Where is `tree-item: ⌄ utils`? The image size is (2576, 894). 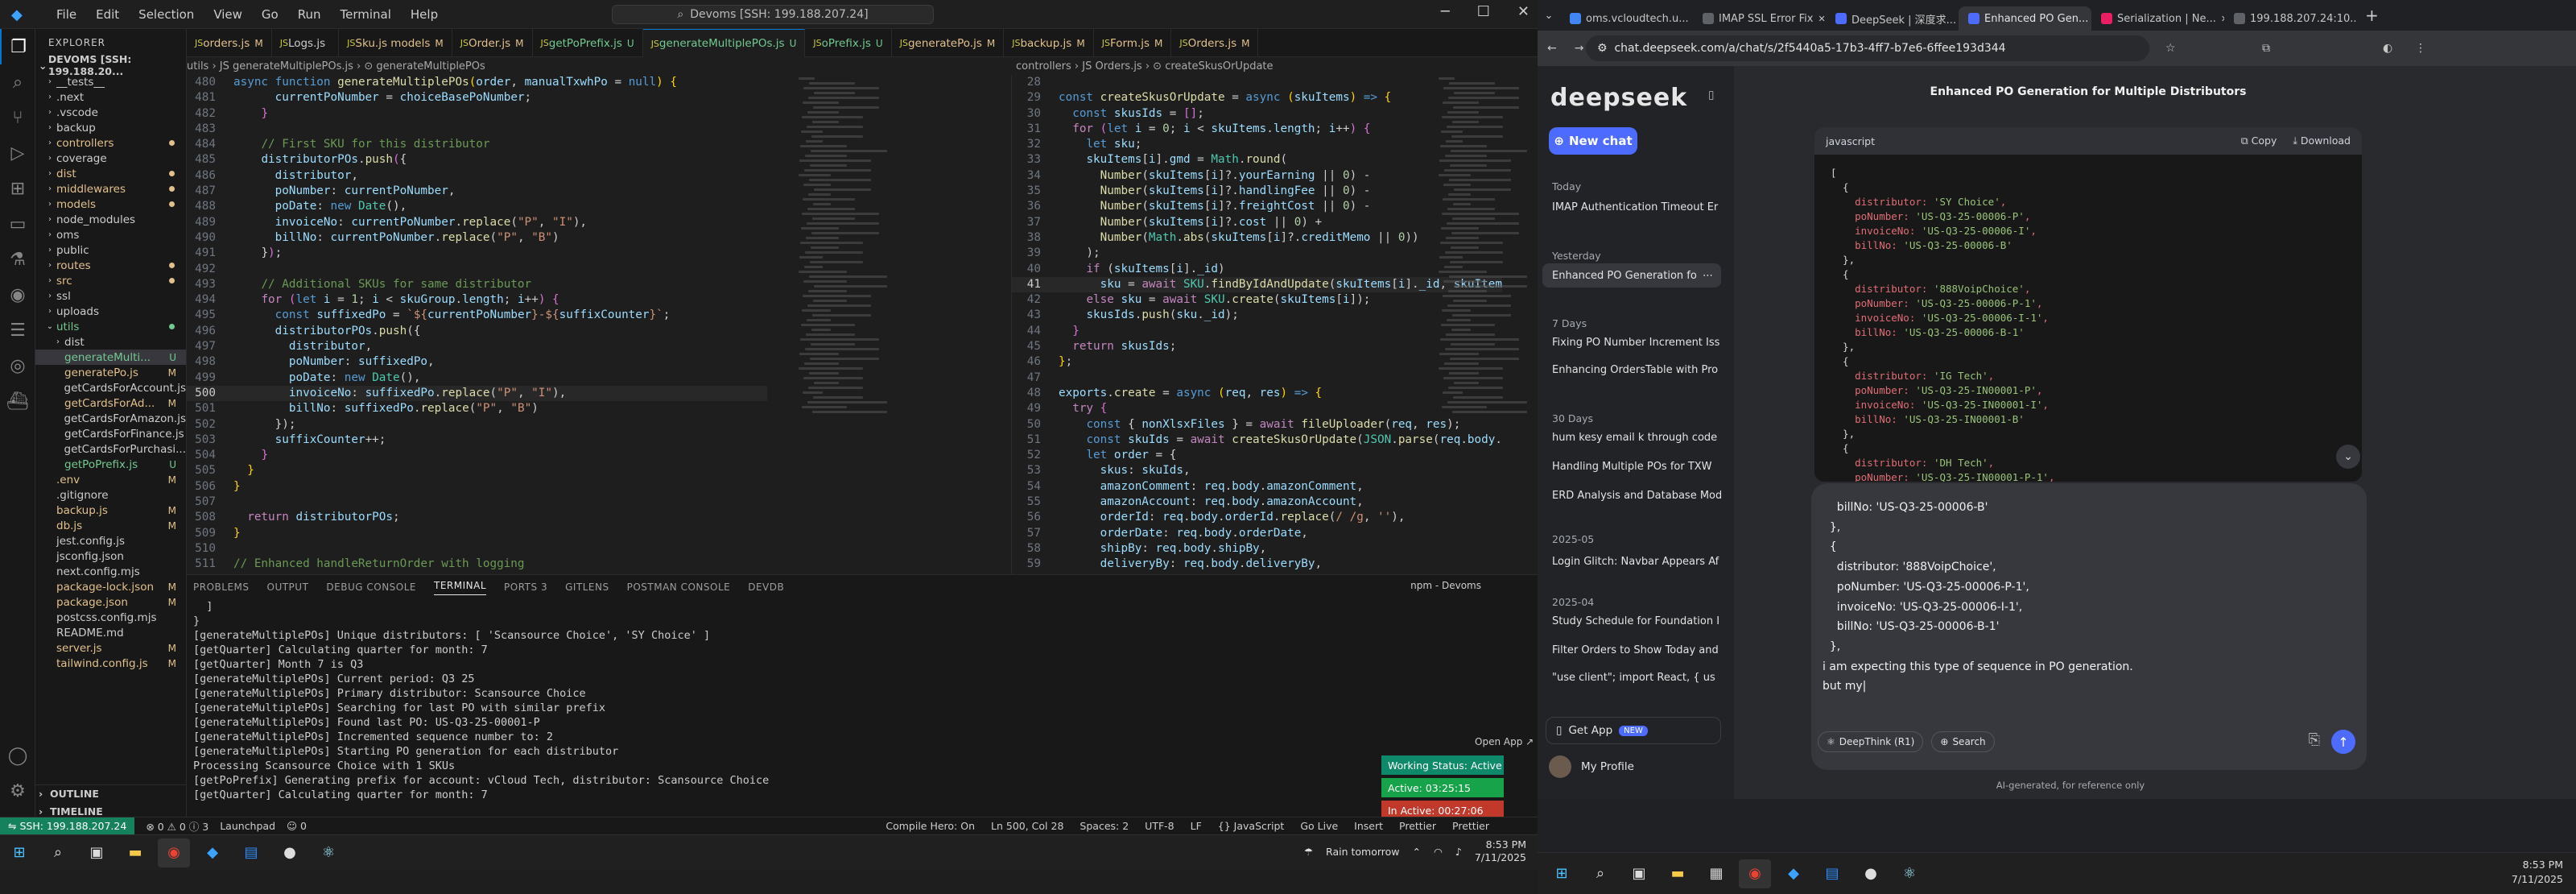 tree-item: ⌄ utils is located at coordinates (111, 326).